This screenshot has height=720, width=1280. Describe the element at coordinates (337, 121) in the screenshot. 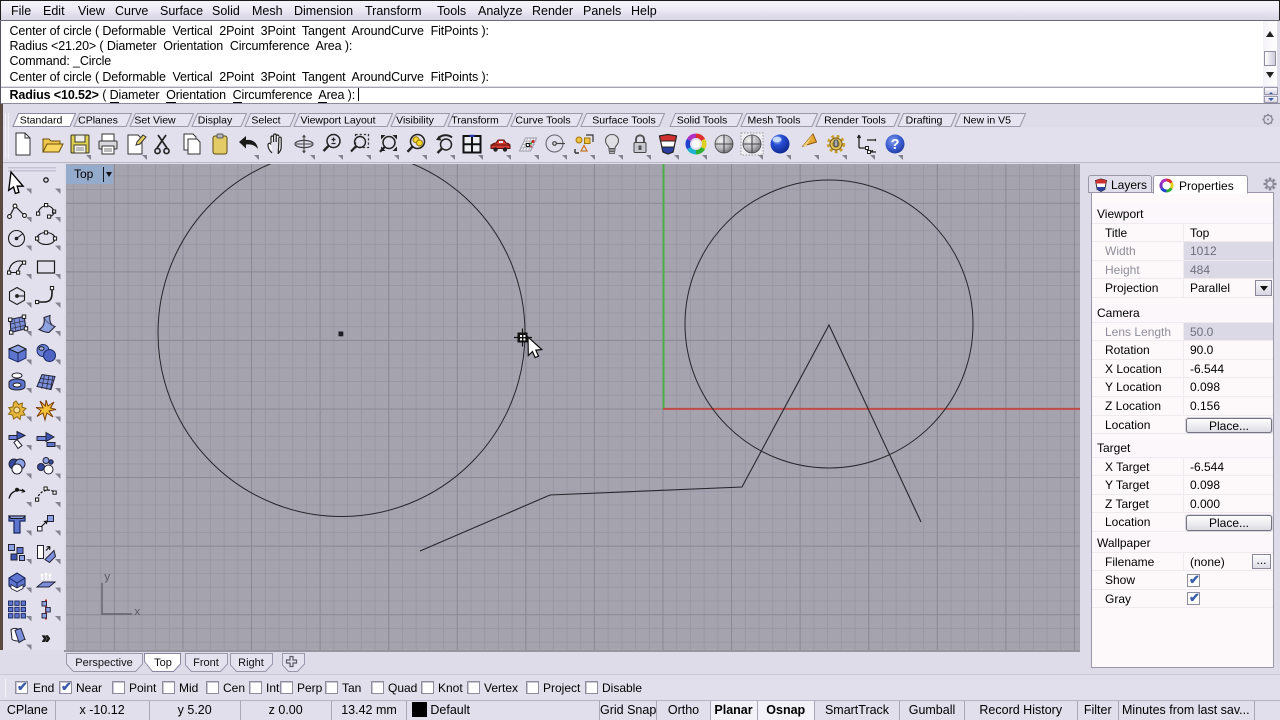

I see `svg-text: Viewport Layout` at that location.